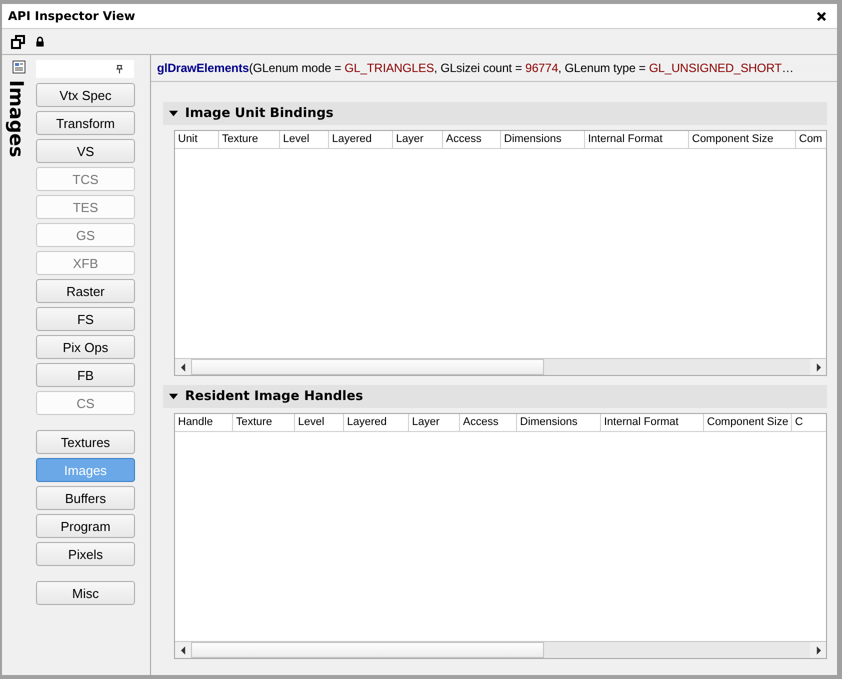 Image resolution: width=842 pixels, height=679 pixels. I want to click on sidebar-button: FS, so click(85, 319).